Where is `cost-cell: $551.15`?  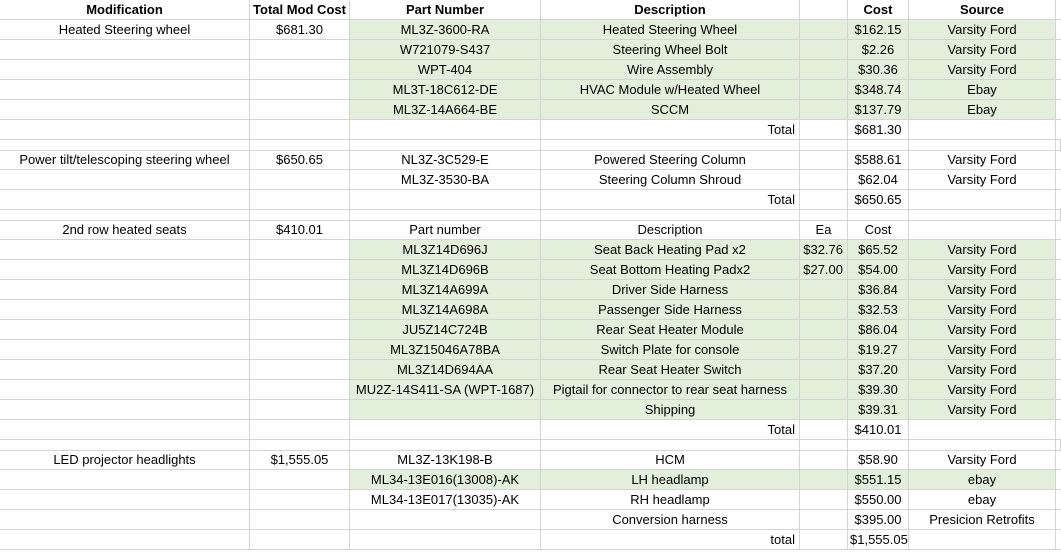 cost-cell: $551.15 is located at coordinates (878, 480).